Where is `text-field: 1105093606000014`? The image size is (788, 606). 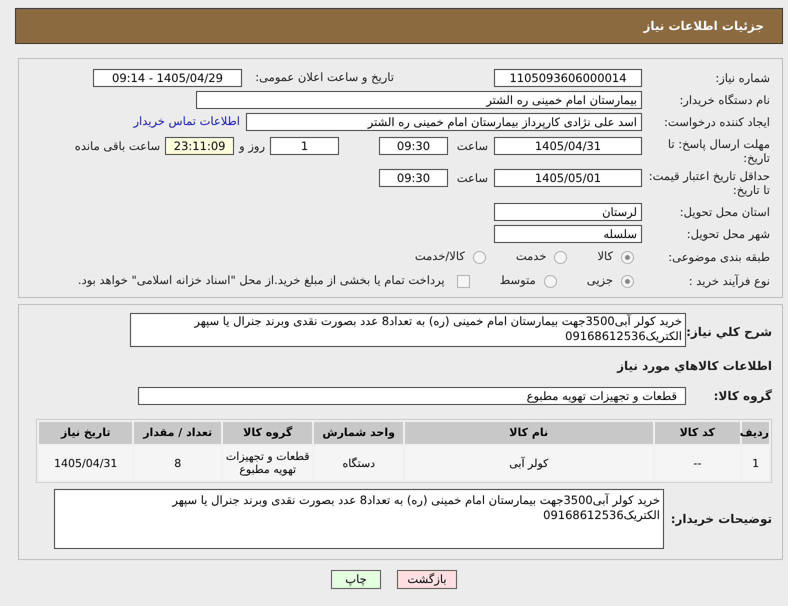 text-field: 1105093606000014 is located at coordinates (568, 78).